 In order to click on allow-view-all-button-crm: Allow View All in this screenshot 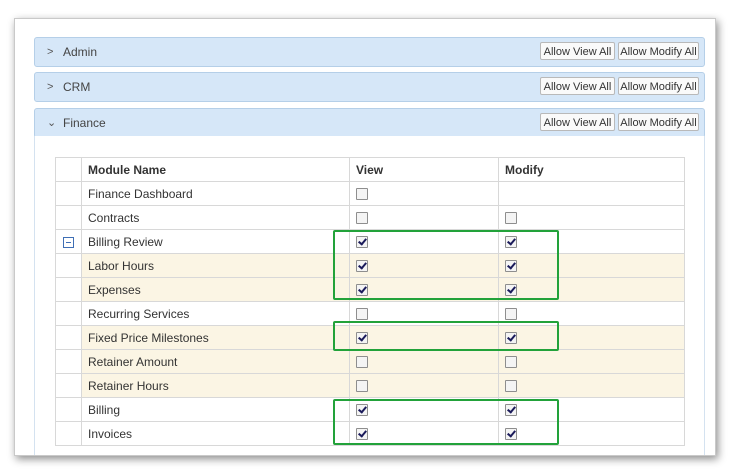, I will do `click(577, 86)`.